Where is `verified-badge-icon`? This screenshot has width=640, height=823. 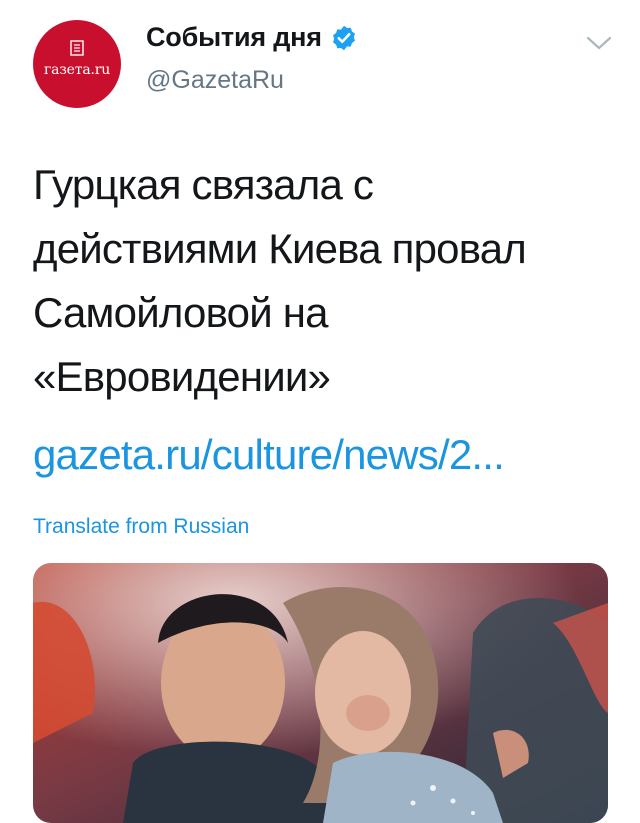 verified-badge-icon is located at coordinates (343, 37).